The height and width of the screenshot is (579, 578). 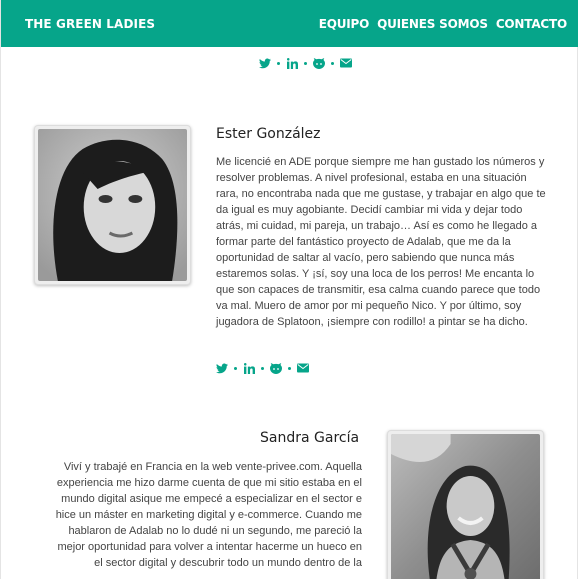 I want to click on social-links-ester, so click(x=262, y=368).